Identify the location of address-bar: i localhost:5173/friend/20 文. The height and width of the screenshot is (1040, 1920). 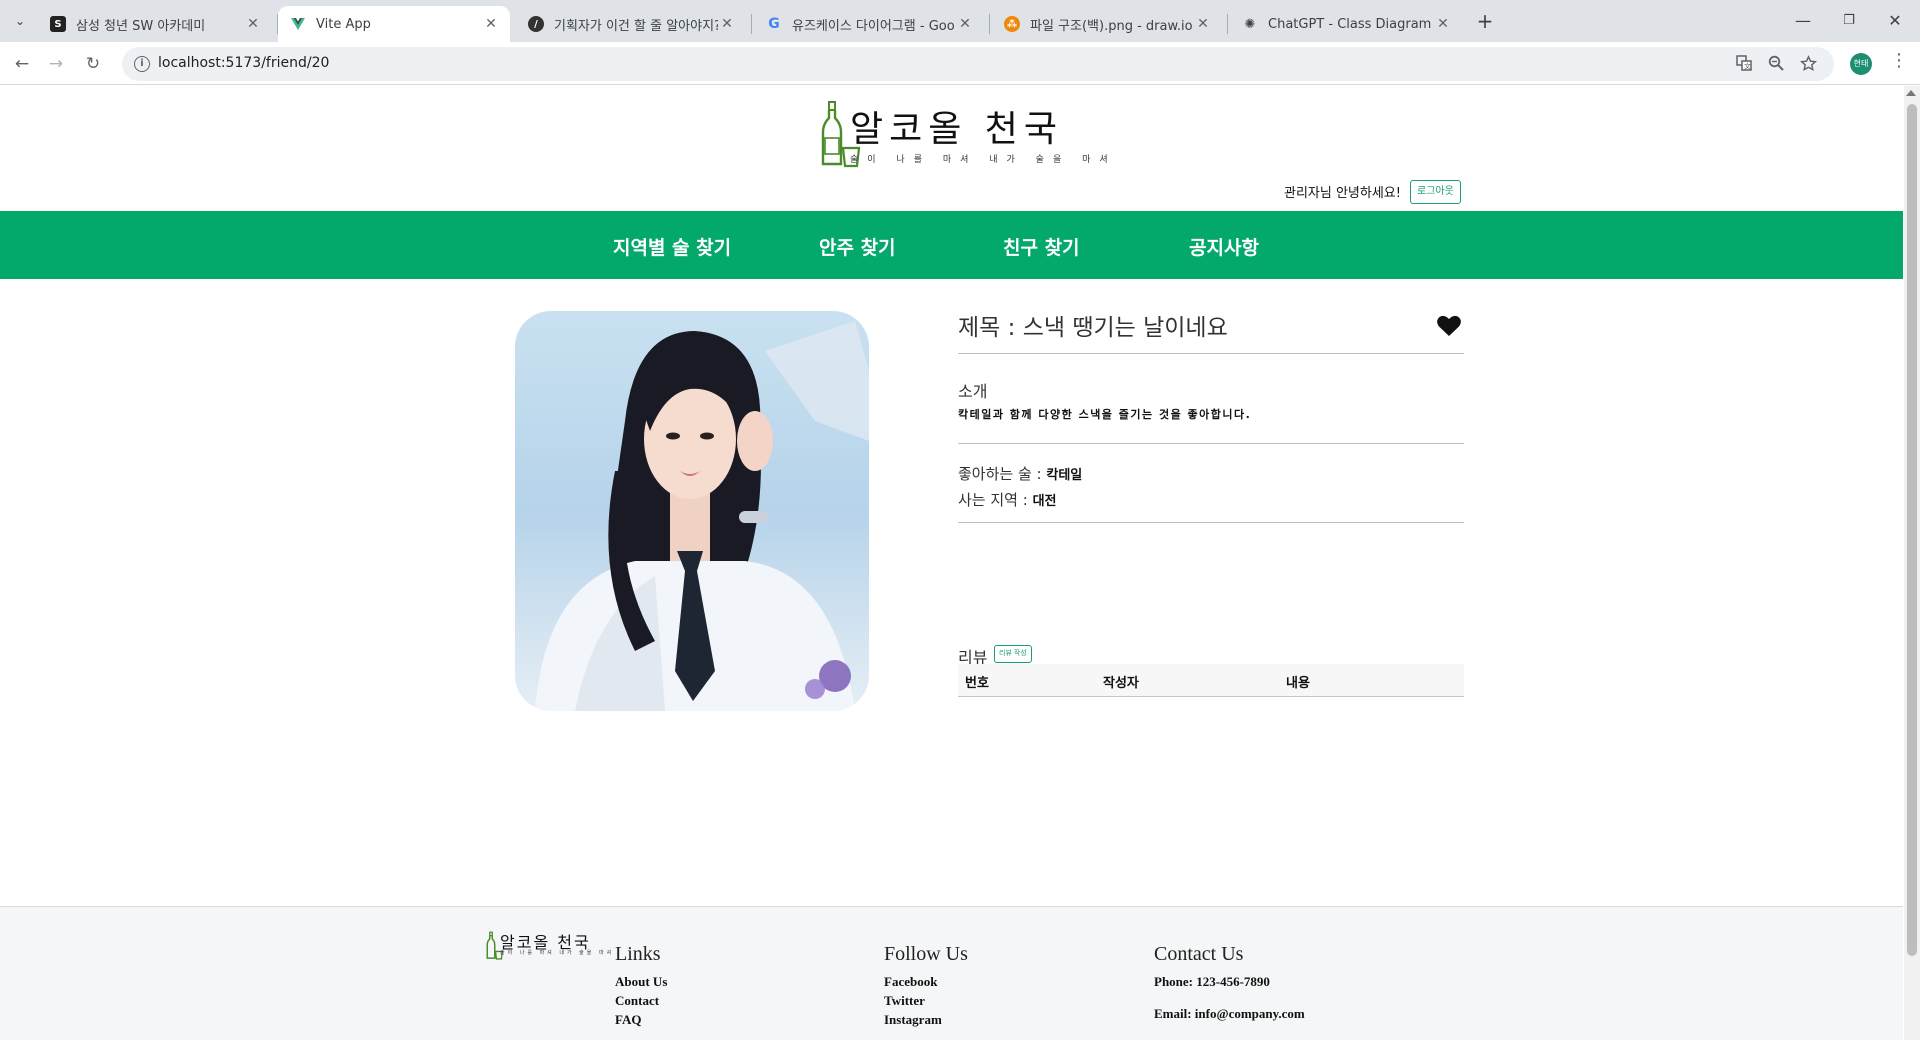
(978, 64).